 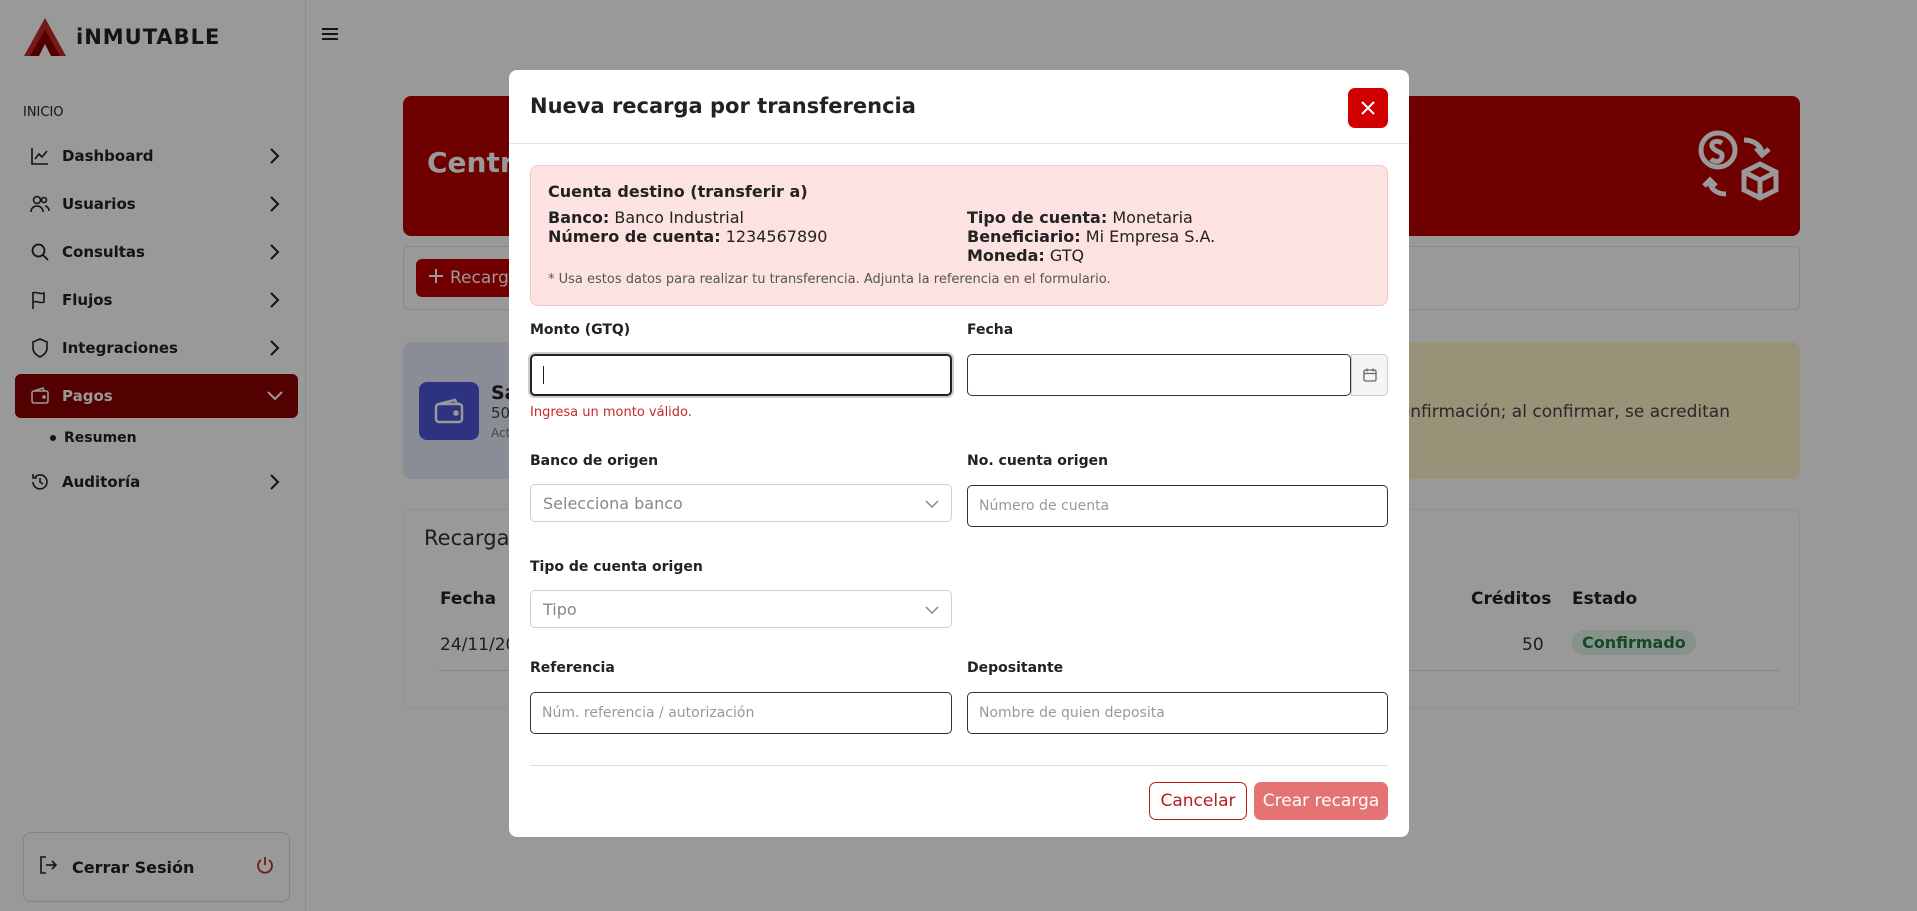 I want to click on destination-account-type: Tipo de cuenta: Monetaria, so click(x=1080, y=217).